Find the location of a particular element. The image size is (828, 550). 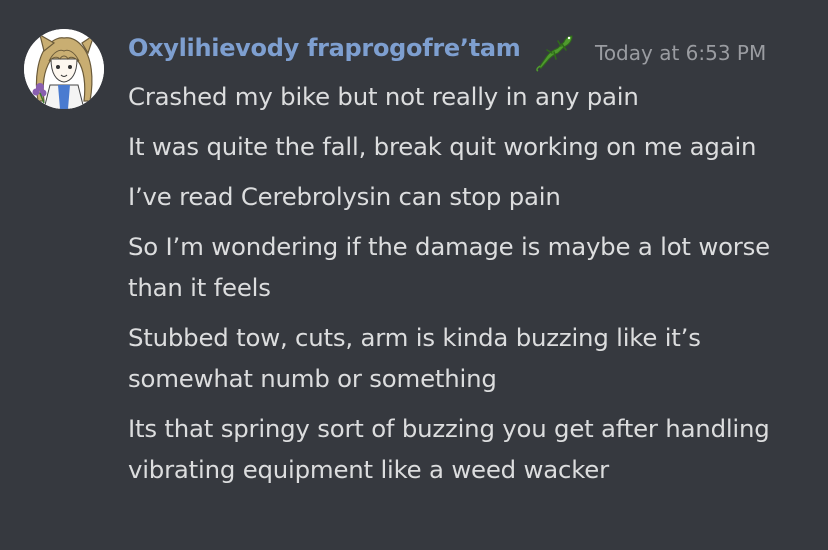

message-timestamp: Today at 6:53 PM is located at coordinates (680, 53).